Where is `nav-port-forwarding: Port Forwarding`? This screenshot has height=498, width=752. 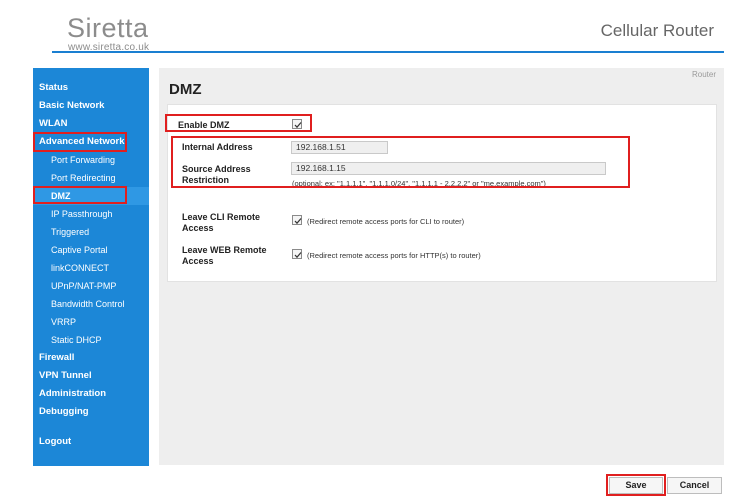
nav-port-forwarding: Port Forwarding is located at coordinates (91, 160).